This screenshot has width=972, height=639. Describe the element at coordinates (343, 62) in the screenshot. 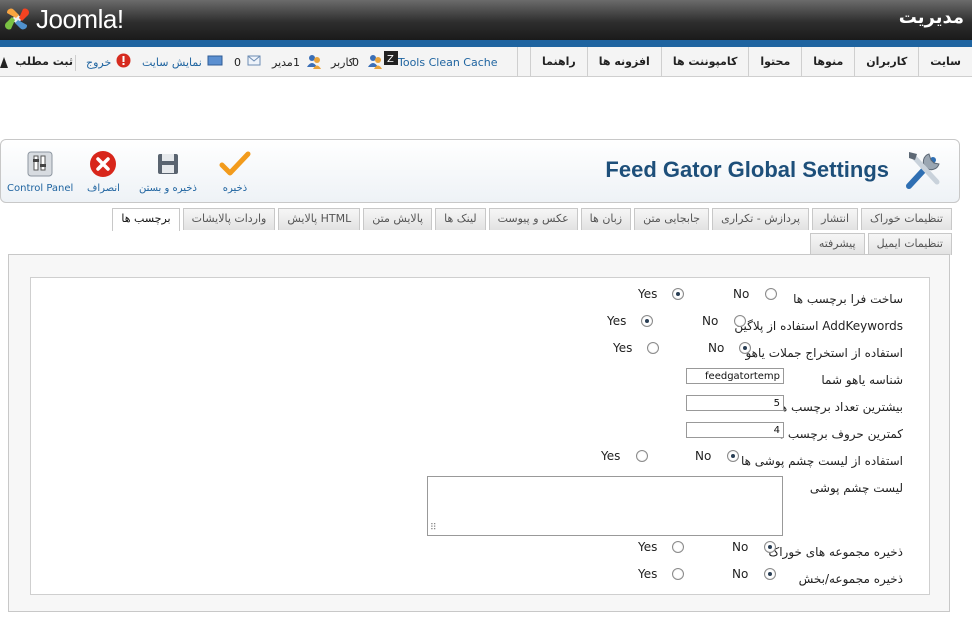

I see `users-label: کاربر` at that location.